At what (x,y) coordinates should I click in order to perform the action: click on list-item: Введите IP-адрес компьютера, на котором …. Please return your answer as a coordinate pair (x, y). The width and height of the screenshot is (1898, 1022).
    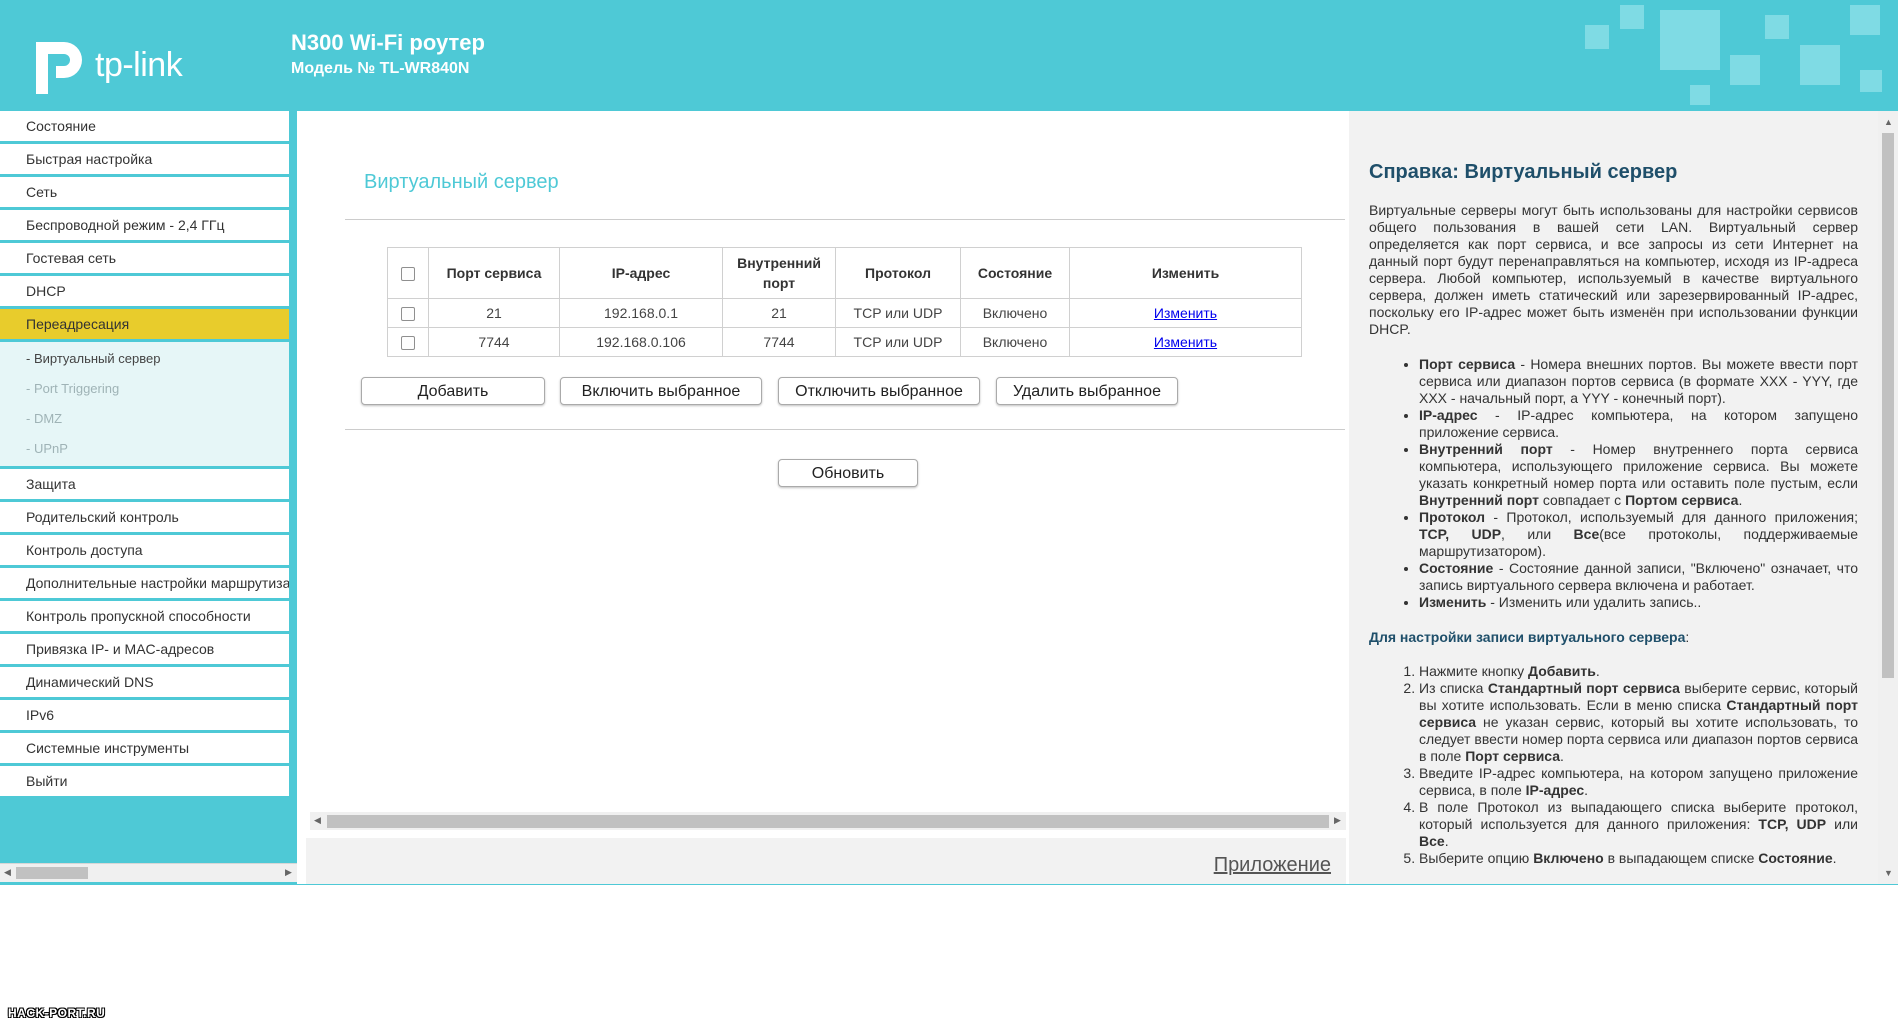
    Looking at the image, I should click on (1638, 782).